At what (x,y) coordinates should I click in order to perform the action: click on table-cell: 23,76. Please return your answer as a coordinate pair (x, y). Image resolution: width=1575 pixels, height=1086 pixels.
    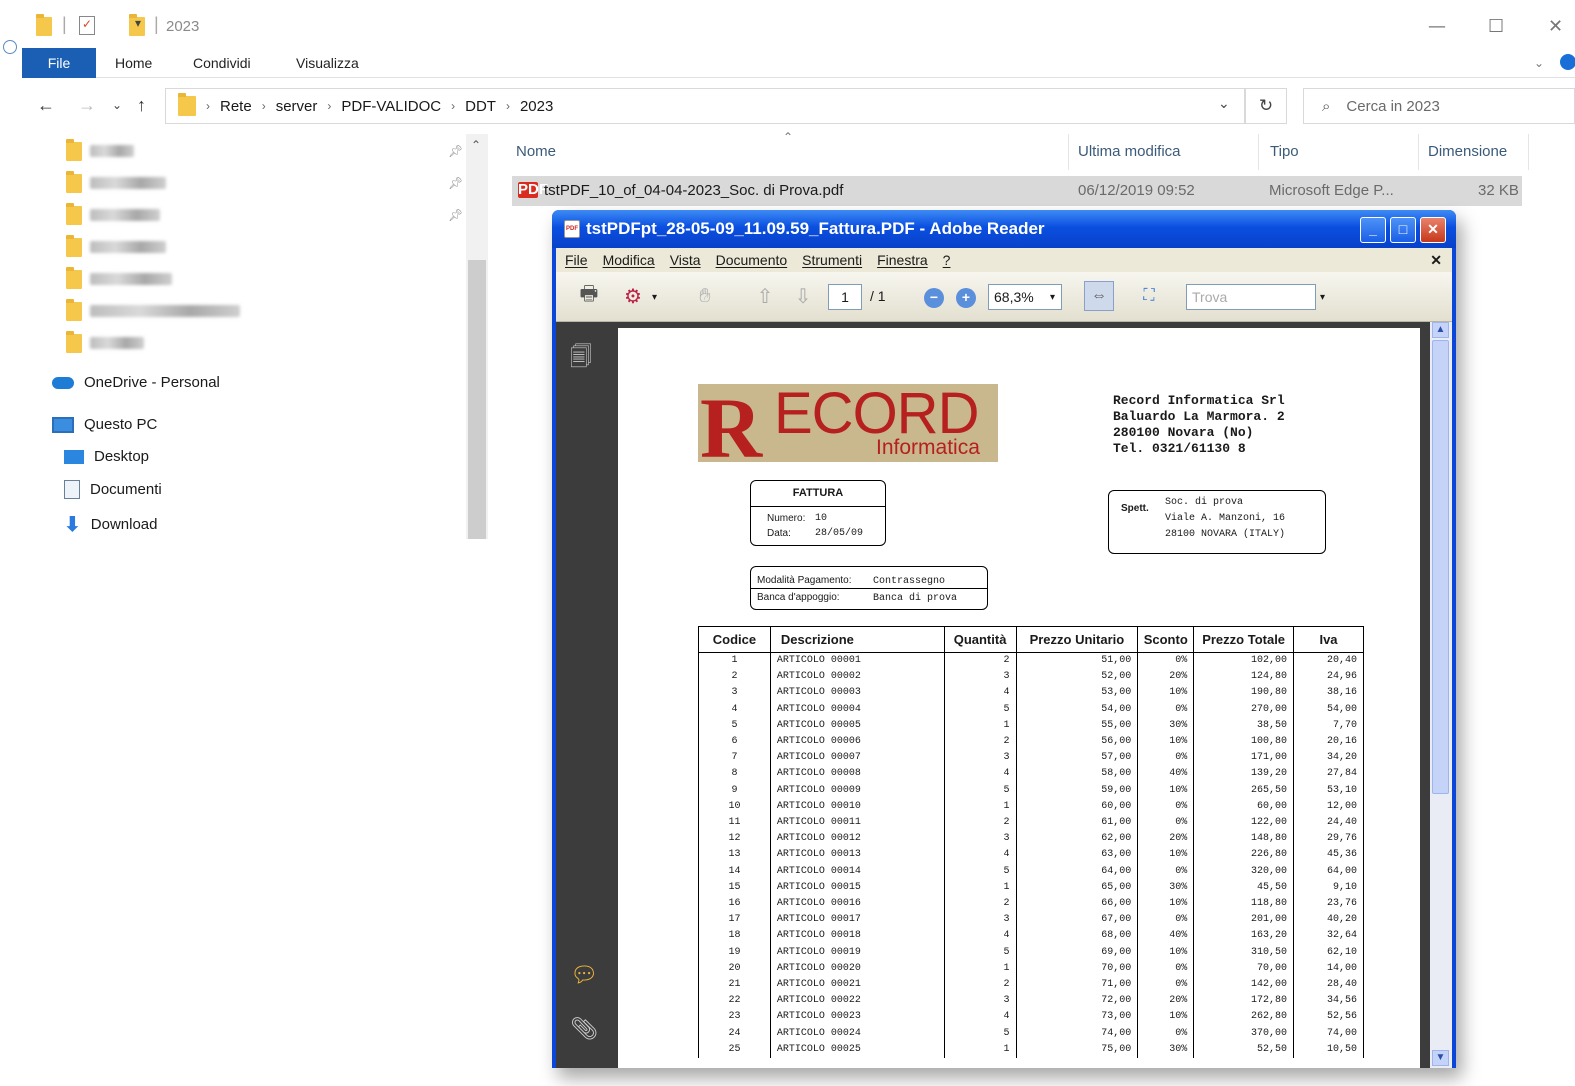
    Looking at the image, I should click on (1328, 904).